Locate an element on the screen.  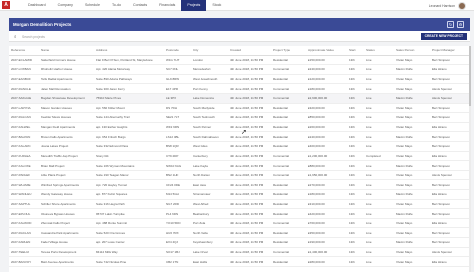
table-cell: Wendy Gateway House is located at coordinates (66, 194).